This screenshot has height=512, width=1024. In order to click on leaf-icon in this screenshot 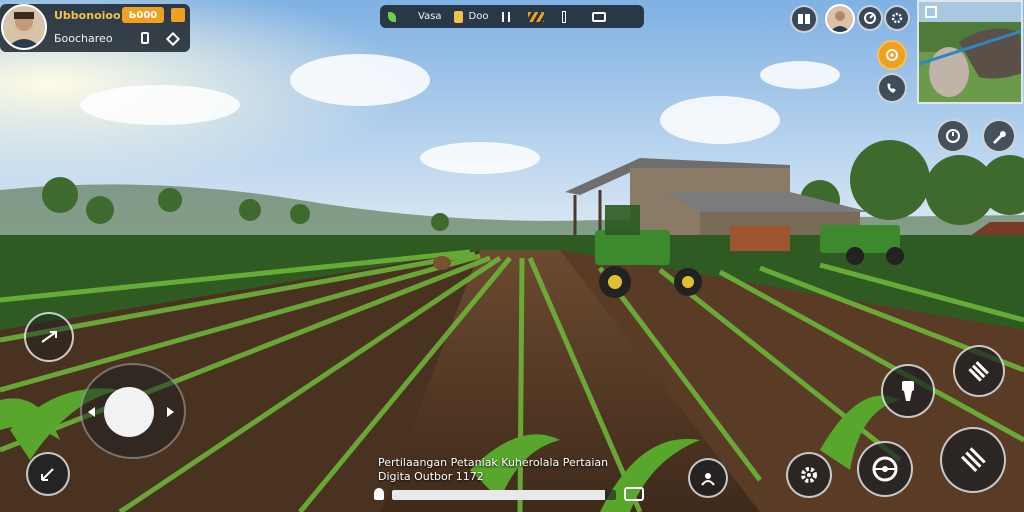, I will do `click(392, 16)`.